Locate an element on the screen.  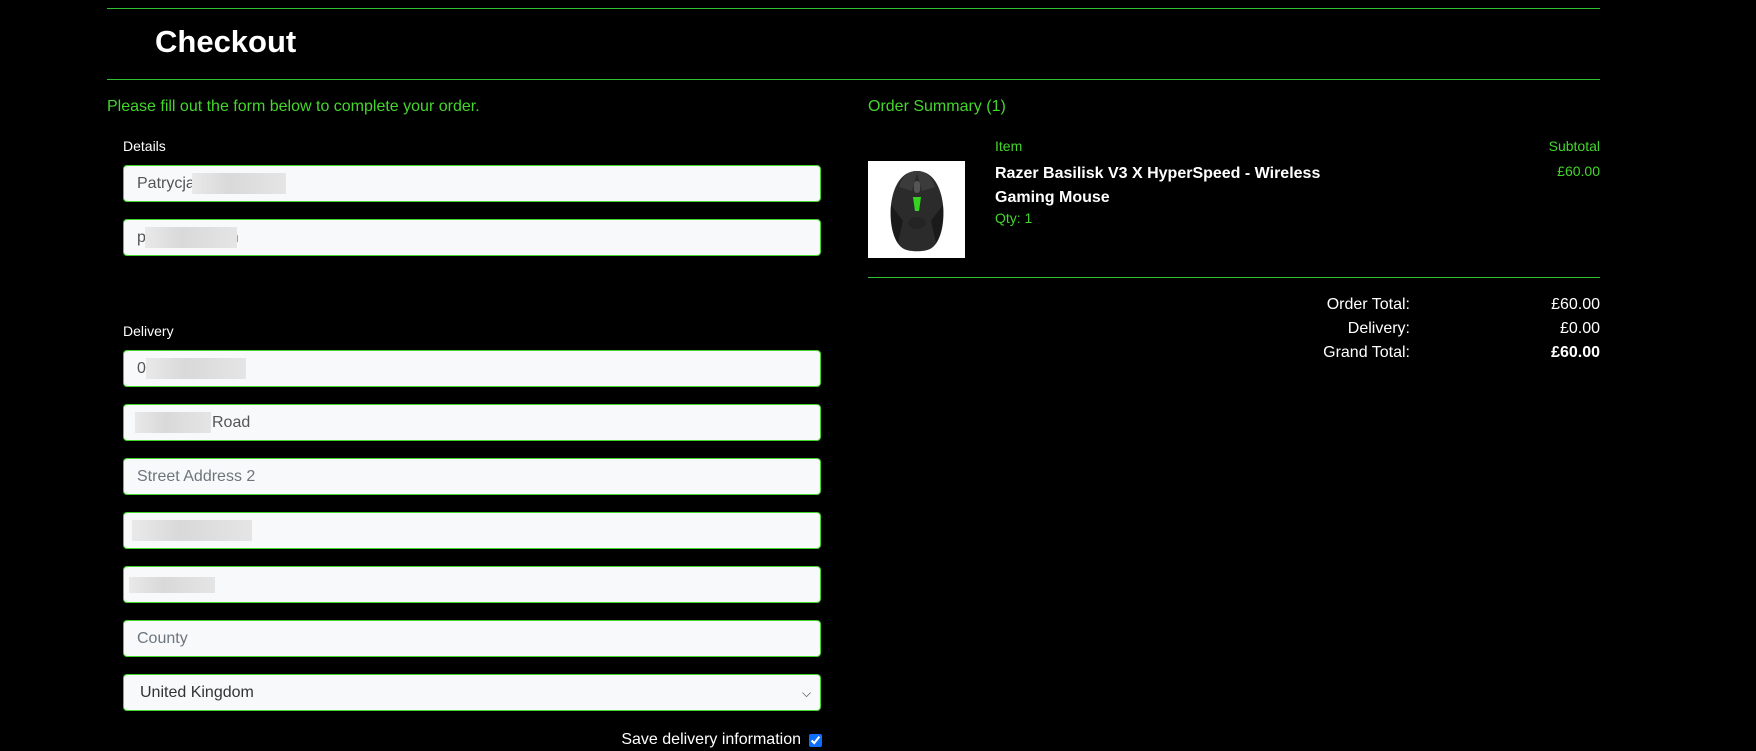
save-delivery-row: Save delivery information is located at coordinates (721, 740).